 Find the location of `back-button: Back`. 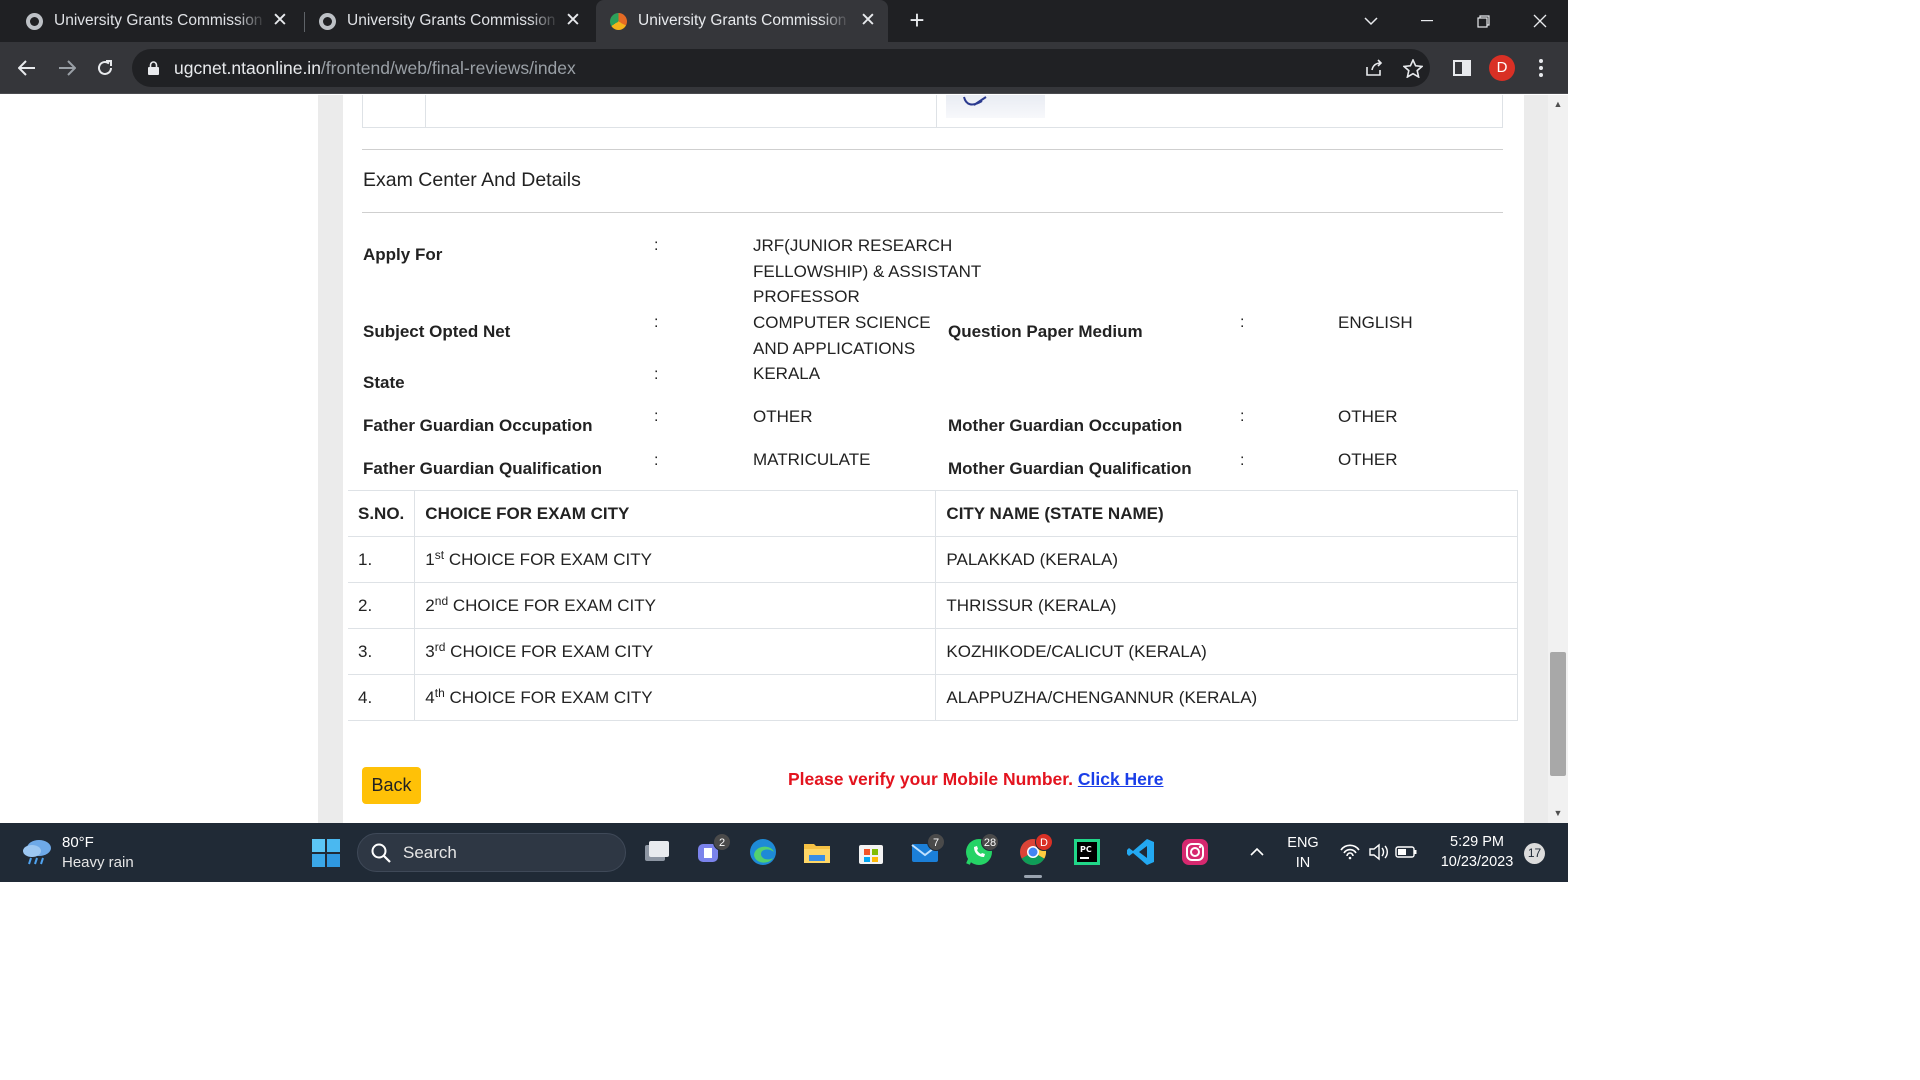

back-button: Back is located at coordinates (391, 785).